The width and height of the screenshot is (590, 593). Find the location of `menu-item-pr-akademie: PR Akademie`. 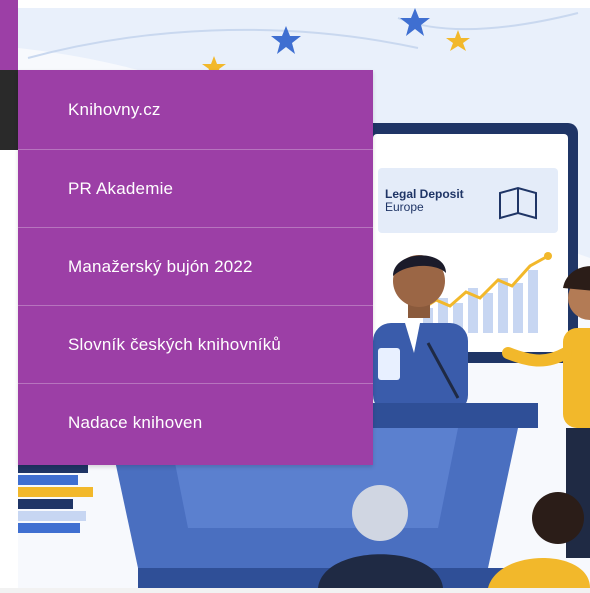

menu-item-pr-akademie: PR Akademie is located at coordinates (195, 189).